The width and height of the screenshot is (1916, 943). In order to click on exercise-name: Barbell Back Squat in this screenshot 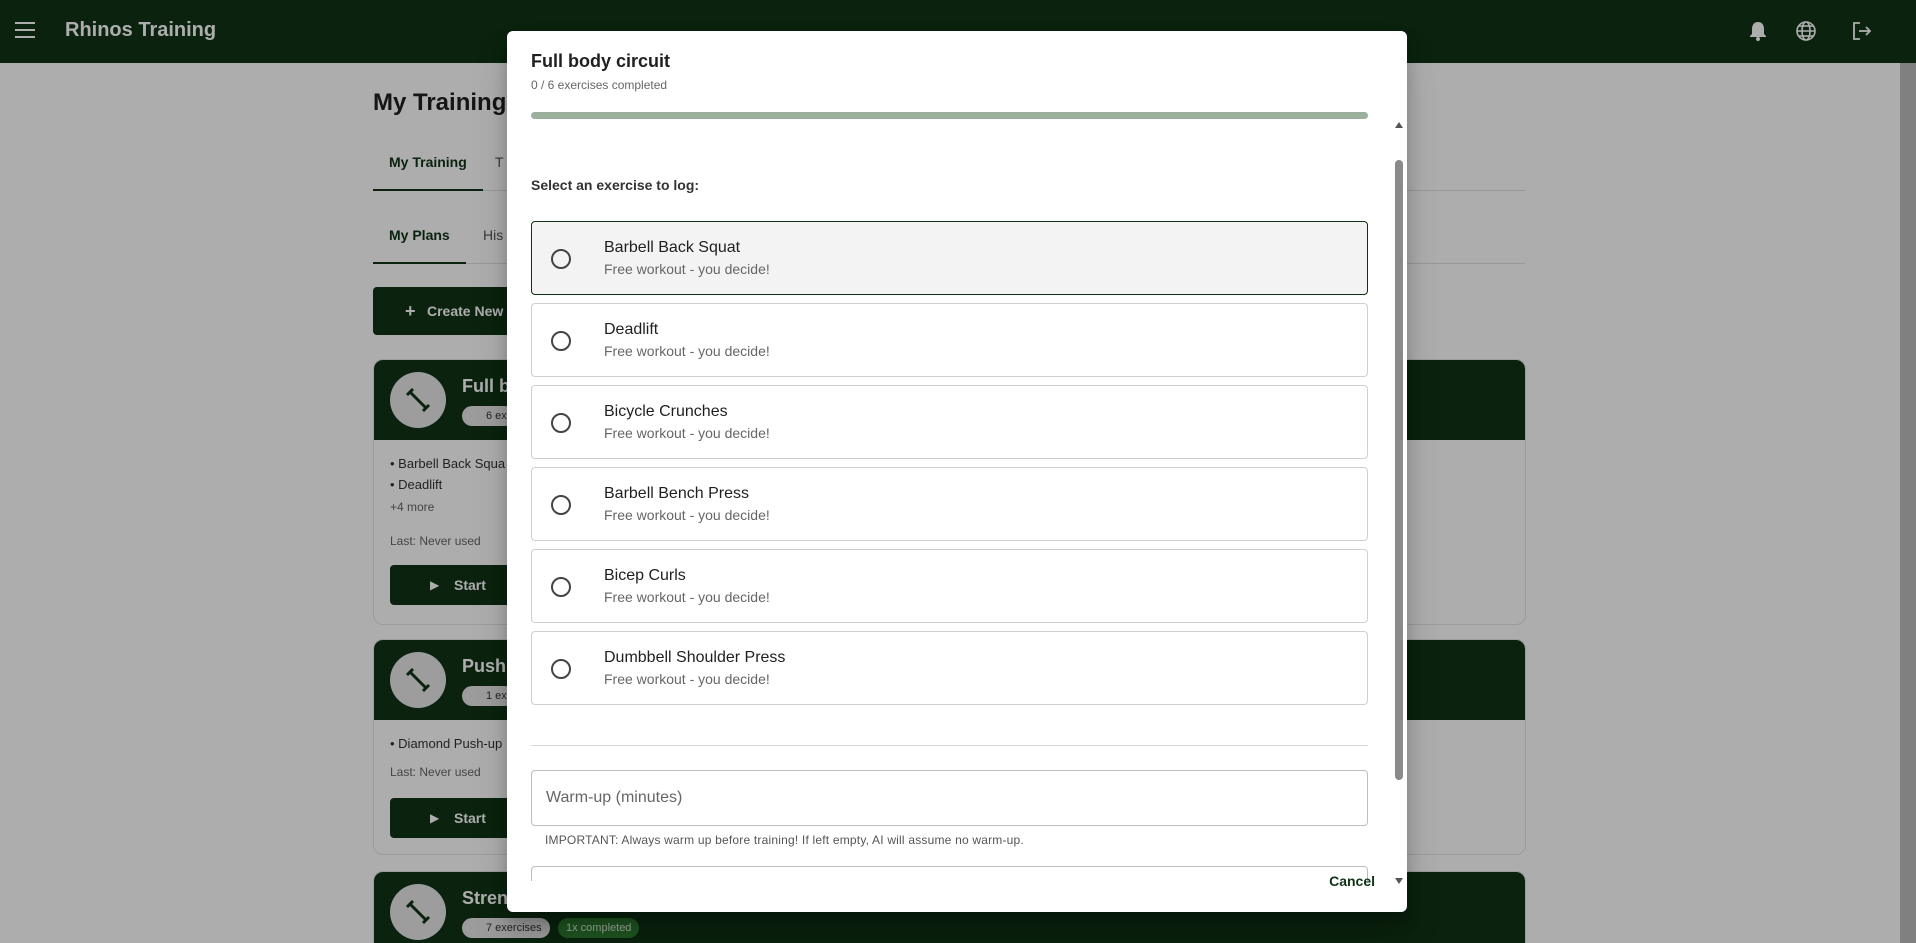, I will do `click(672, 247)`.